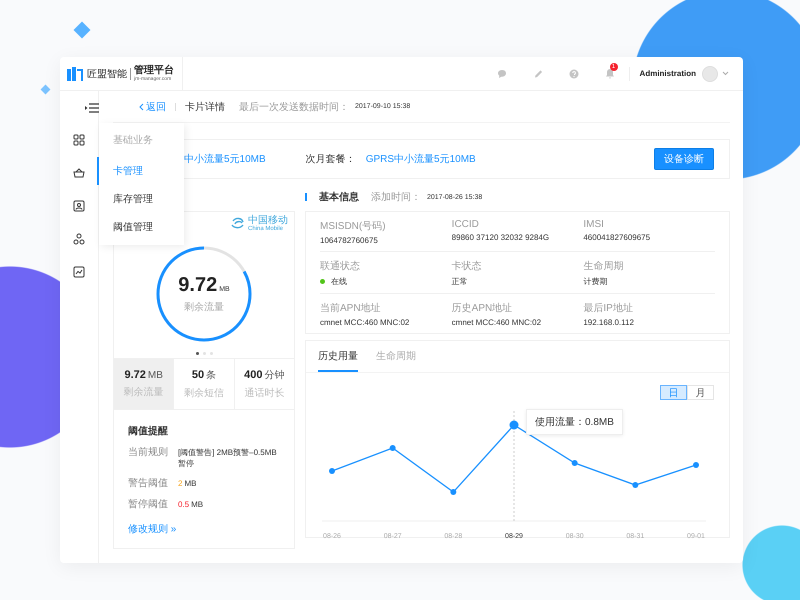 Image resolution: width=800 pixels, height=600 pixels. I want to click on current-plan: 中小流量5元10MB, so click(225, 159).